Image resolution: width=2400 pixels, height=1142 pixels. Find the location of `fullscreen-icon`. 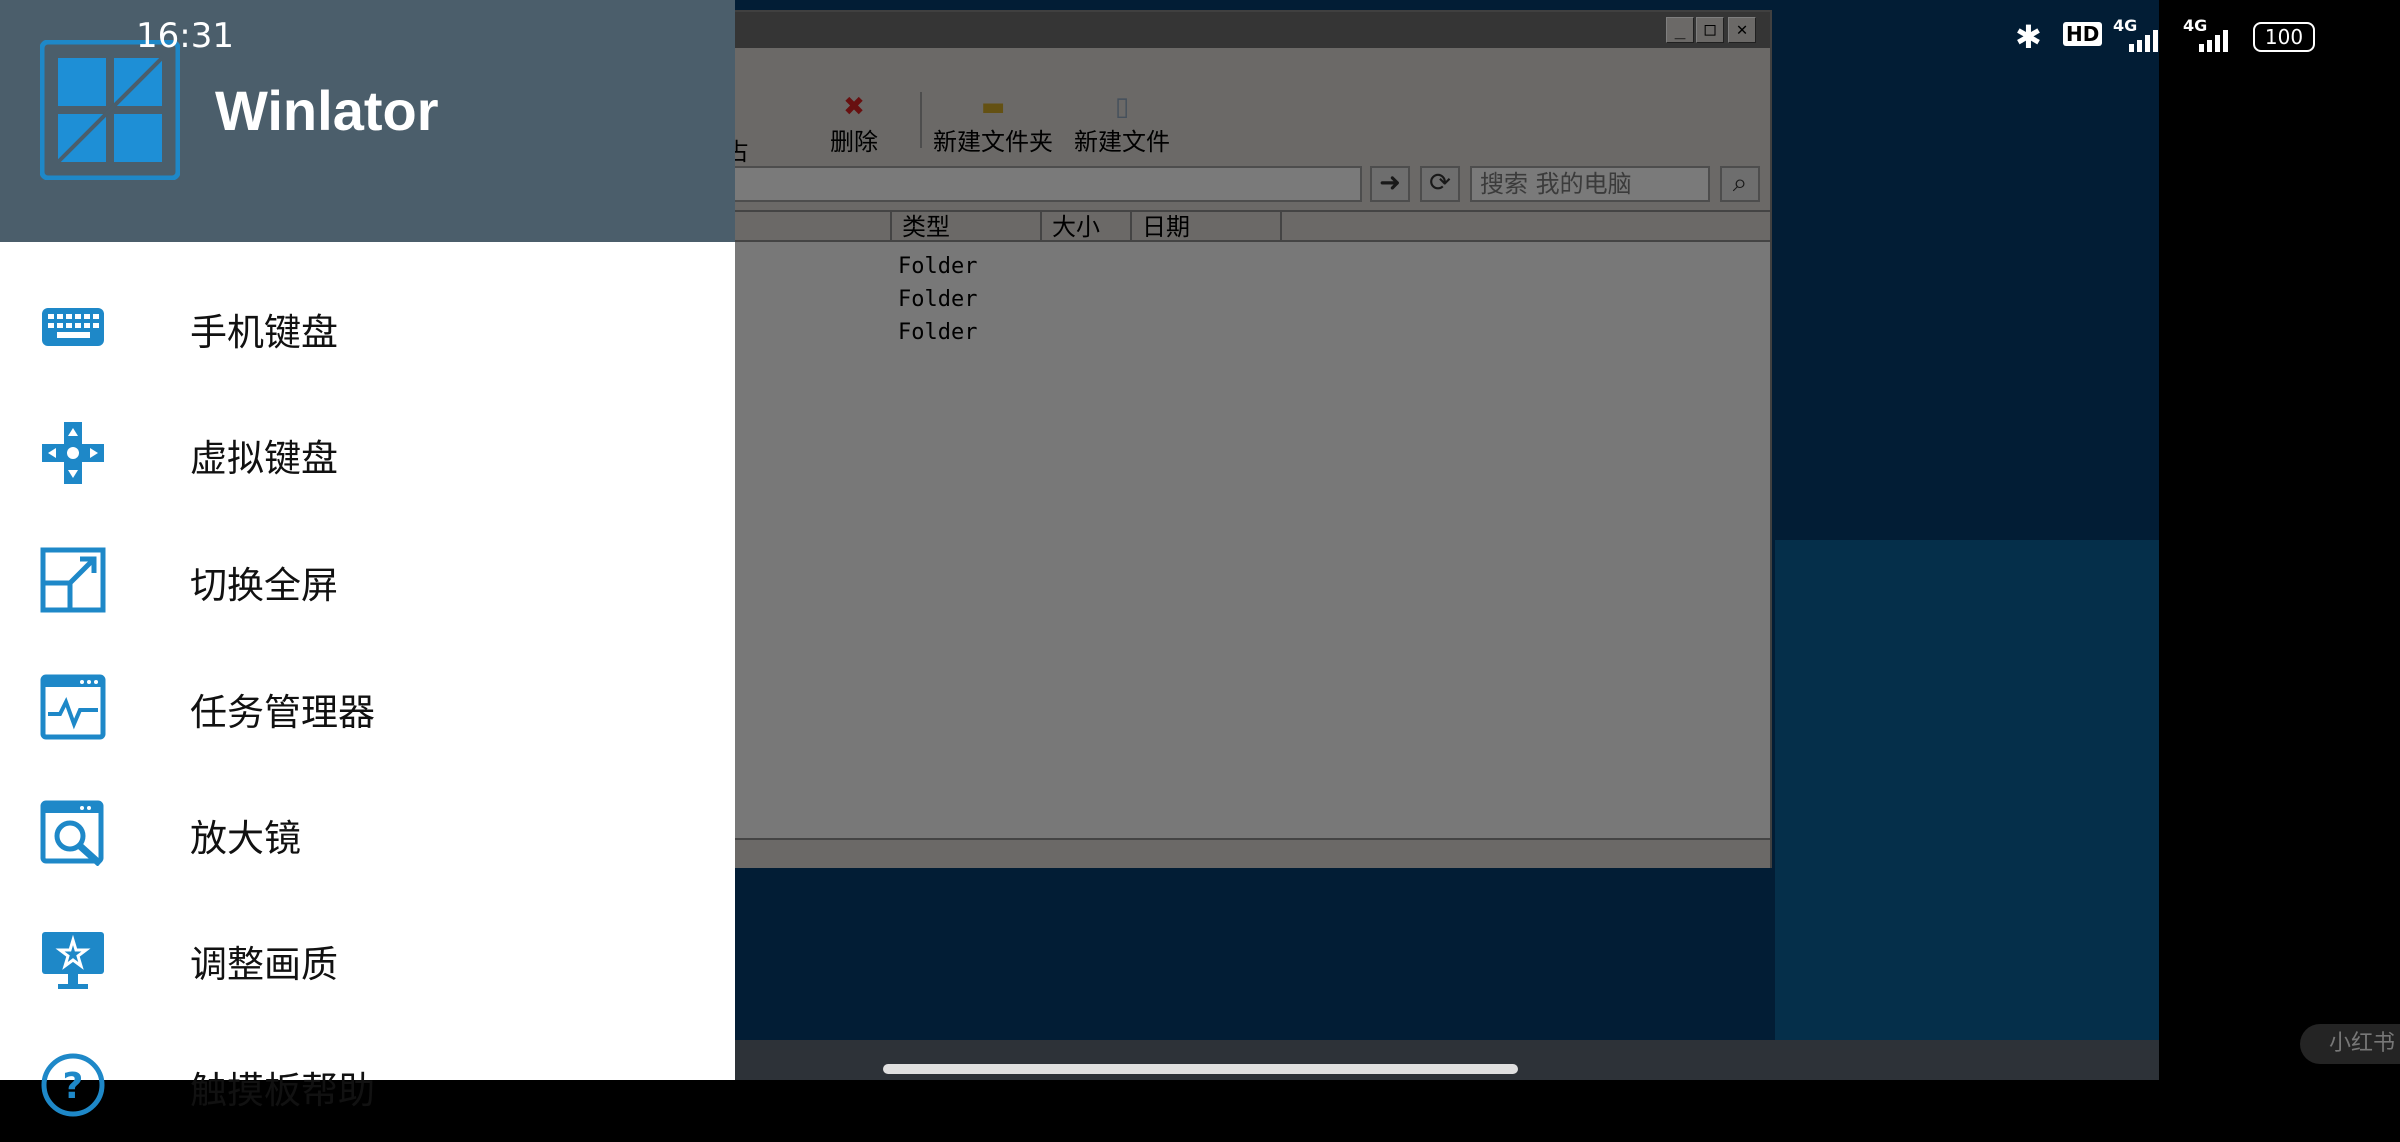

fullscreen-icon is located at coordinates (73, 580).